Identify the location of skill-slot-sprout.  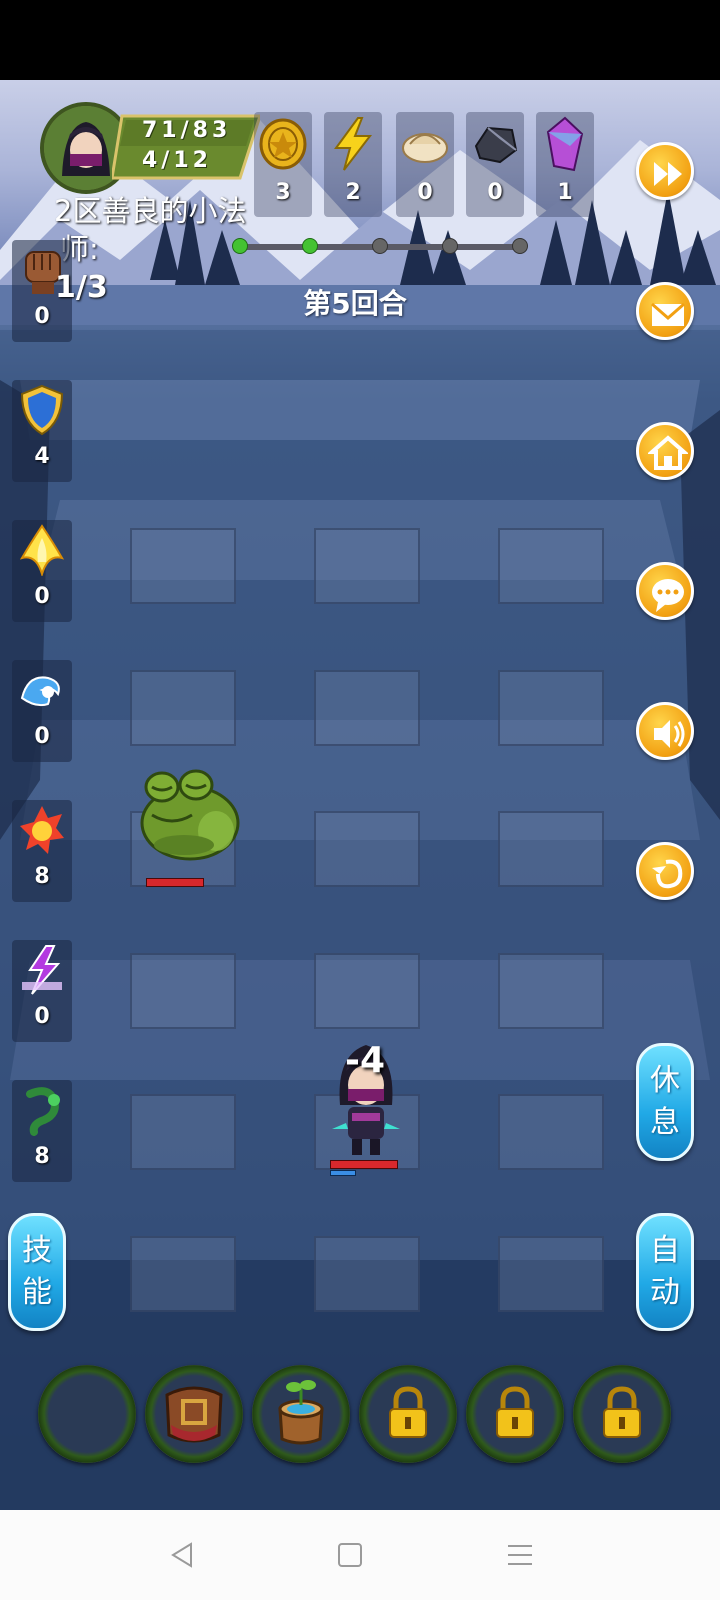
(301, 1414).